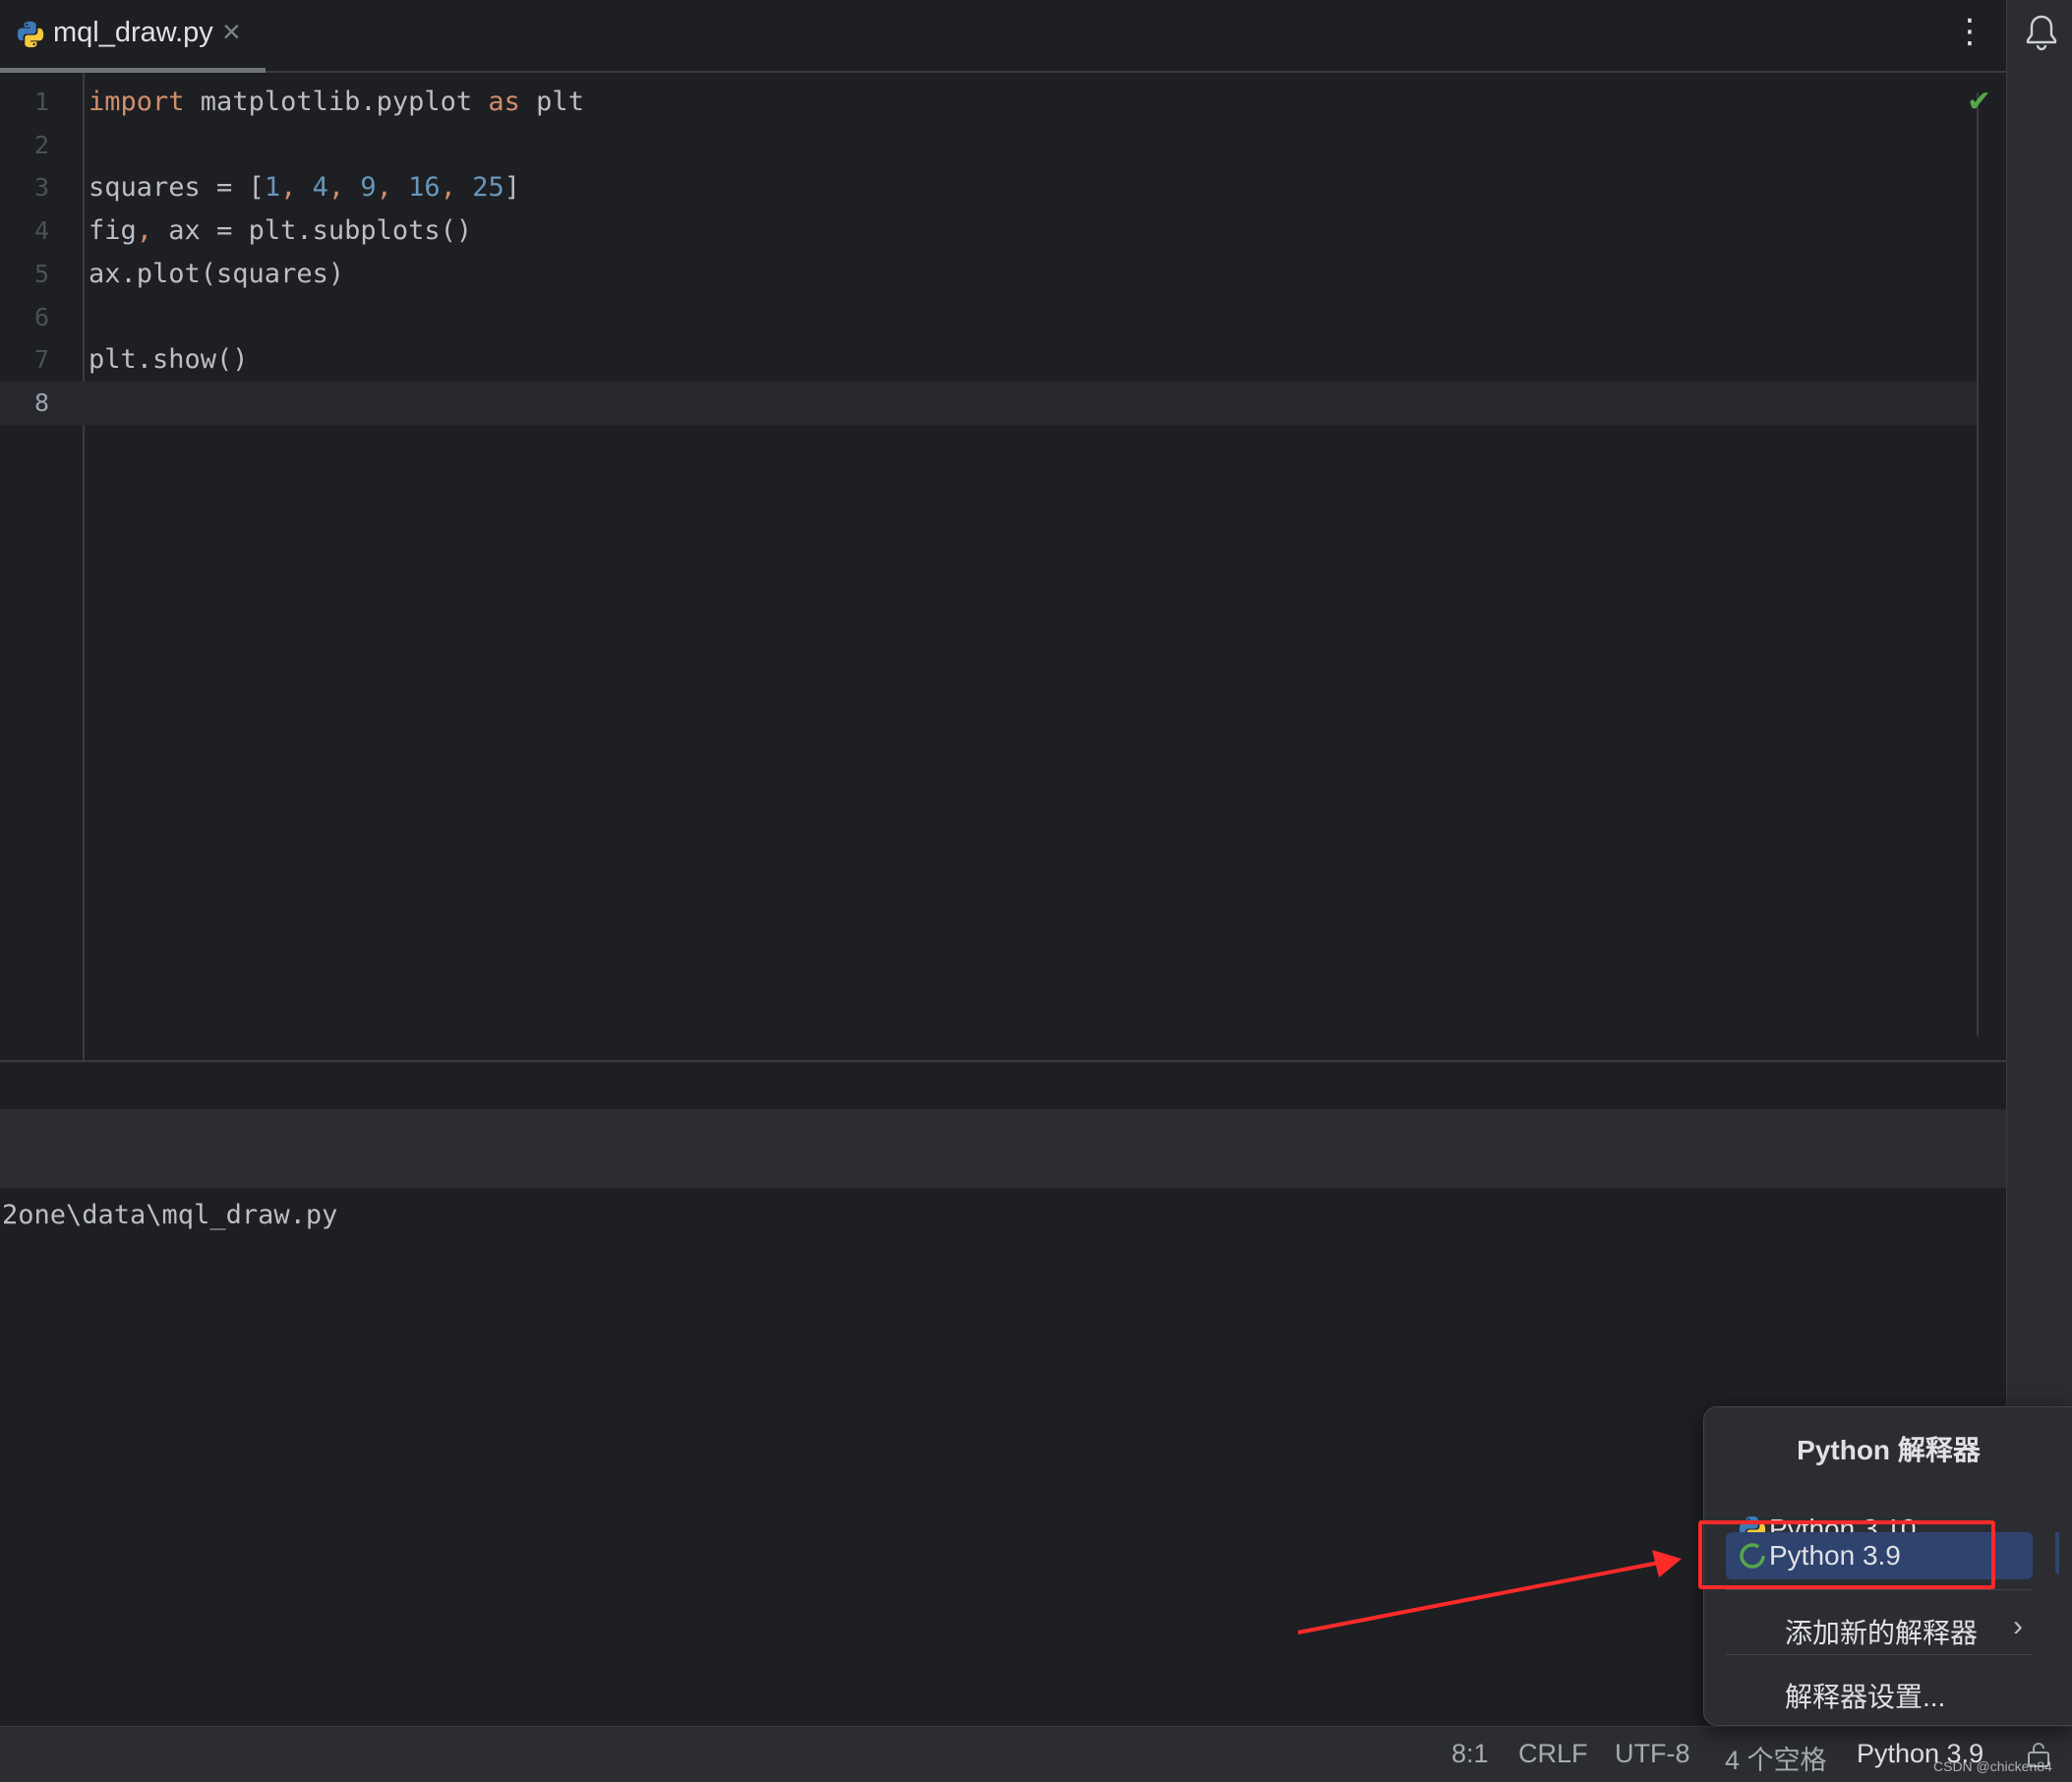 This screenshot has width=2072, height=1782. Describe the element at coordinates (988, 231) in the screenshot. I see `code-line: 4 fig, ax = plt.subplots()` at that location.